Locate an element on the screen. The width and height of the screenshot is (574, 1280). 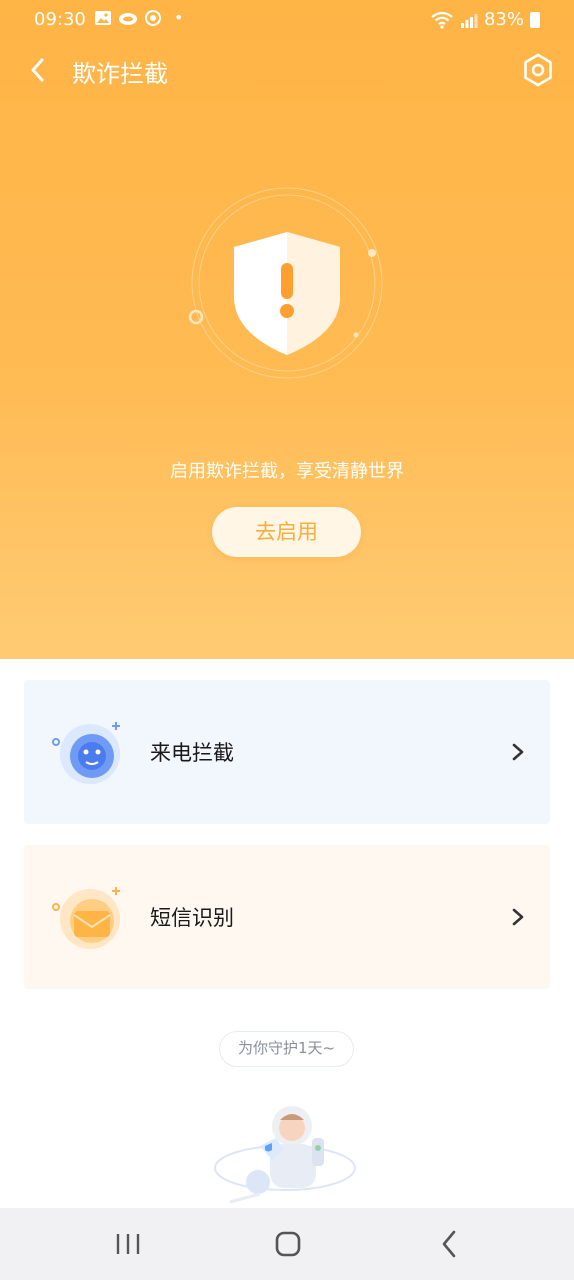
recents-button is located at coordinates (128, 1244).